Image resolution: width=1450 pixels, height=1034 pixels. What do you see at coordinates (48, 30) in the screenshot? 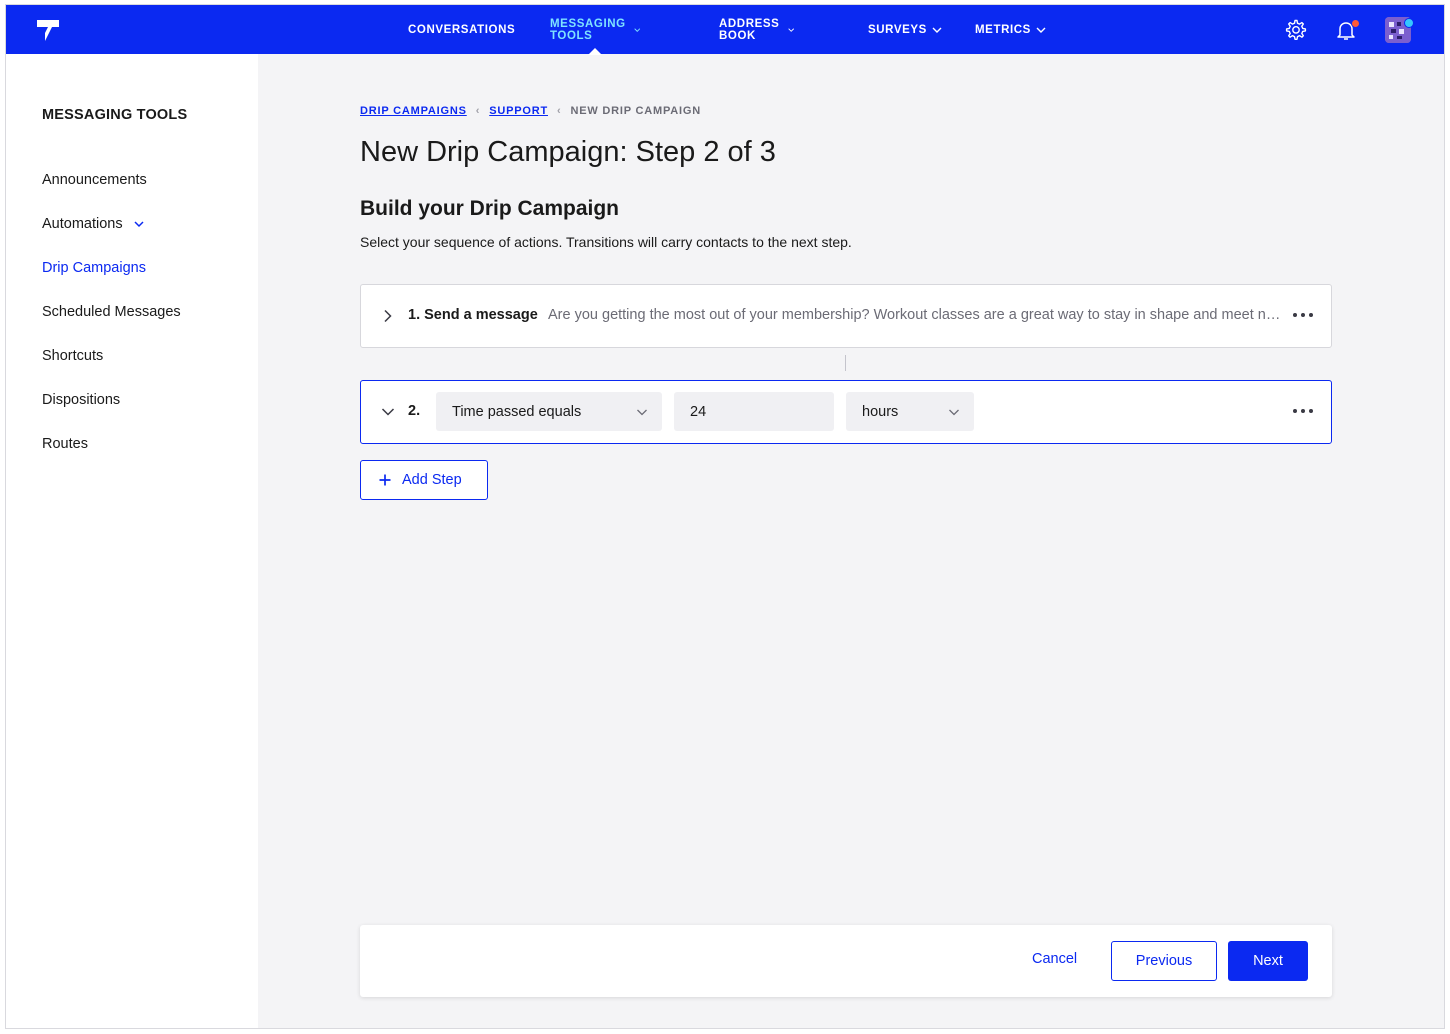
I see `logo-icon` at bounding box center [48, 30].